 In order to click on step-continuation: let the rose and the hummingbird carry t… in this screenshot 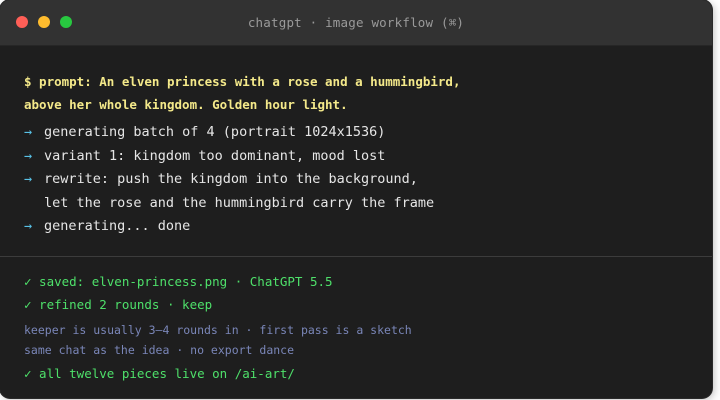, I will do `click(368, 204)`.